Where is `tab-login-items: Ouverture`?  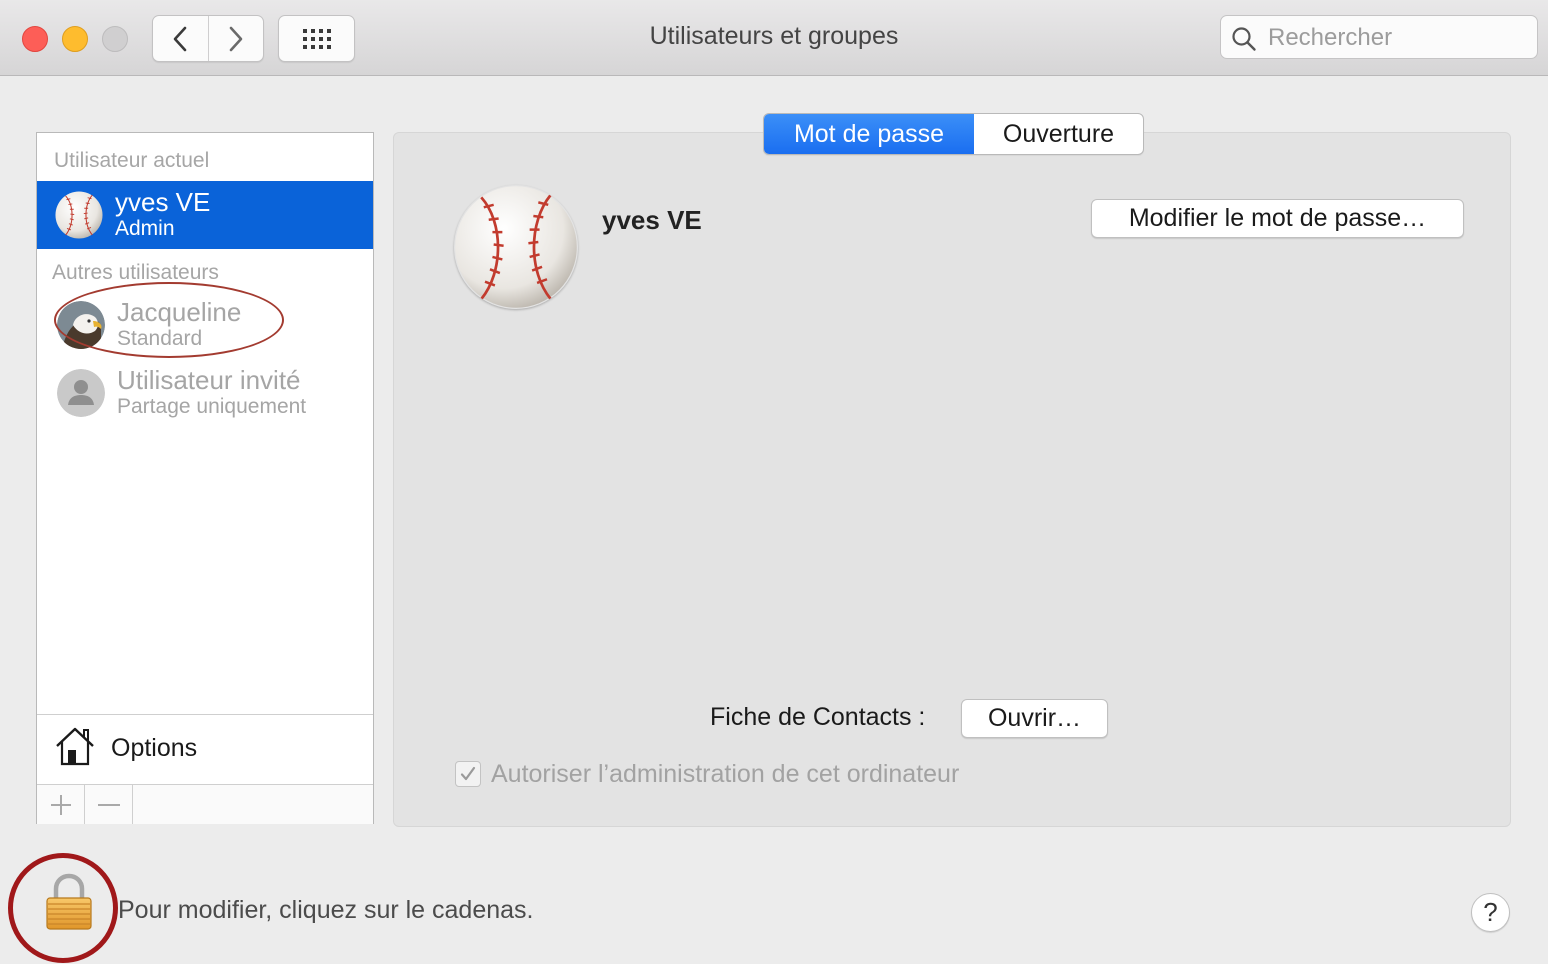
tab-login-items: Ouverture is located at coordinates (1058, 134).